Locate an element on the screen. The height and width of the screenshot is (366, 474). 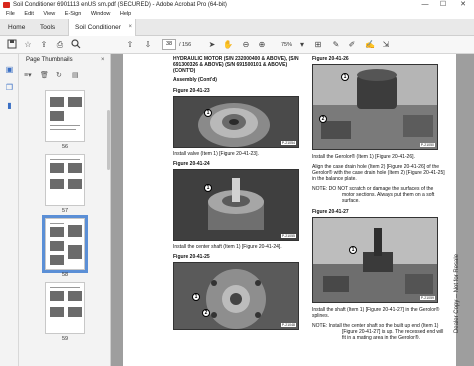
rotate-icon: ↻ is located at coordinates (59, 75).